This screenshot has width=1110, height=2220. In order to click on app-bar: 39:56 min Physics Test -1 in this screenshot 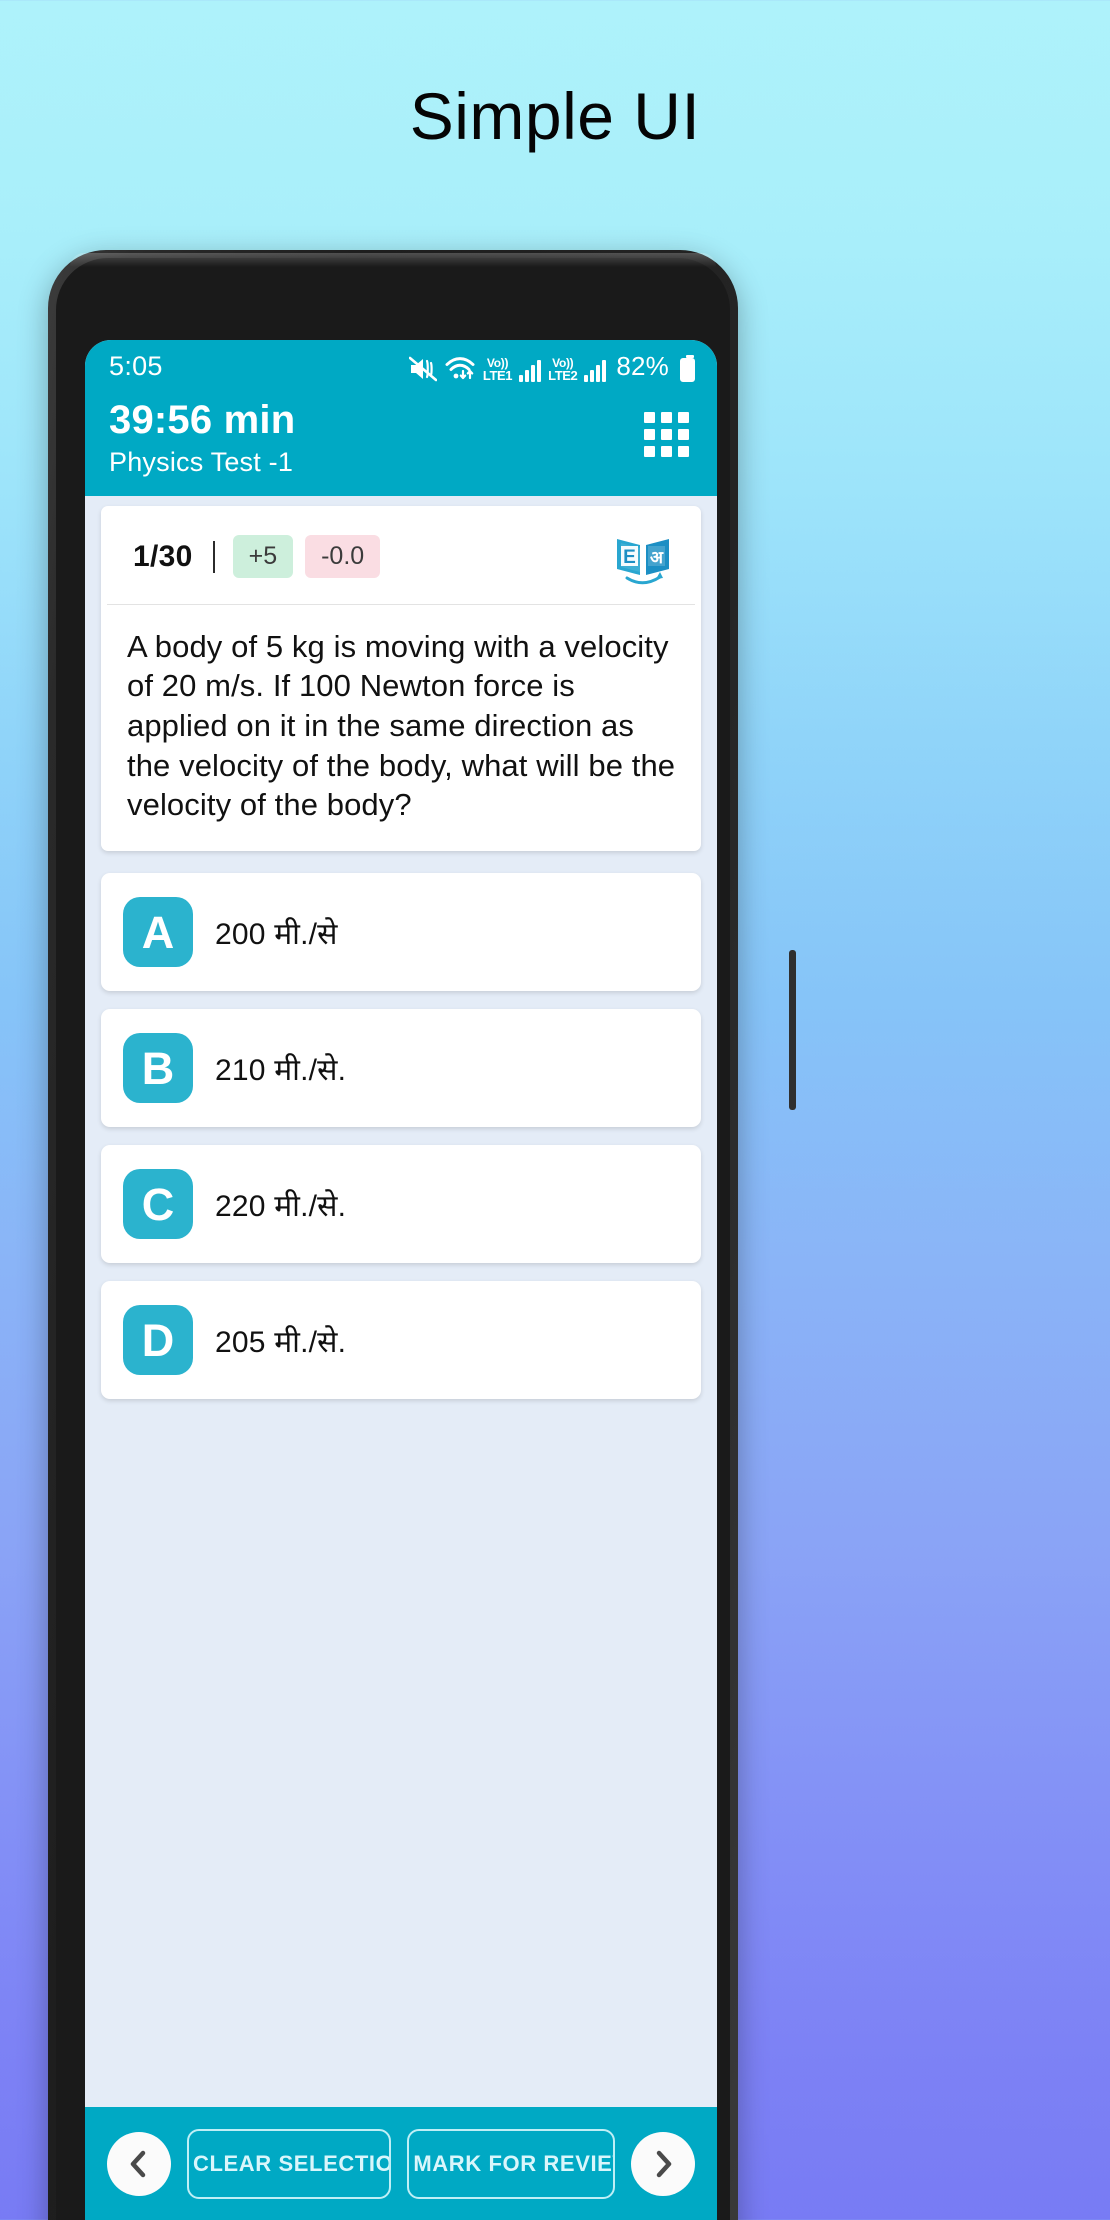, I will do `click(401, 444)`.